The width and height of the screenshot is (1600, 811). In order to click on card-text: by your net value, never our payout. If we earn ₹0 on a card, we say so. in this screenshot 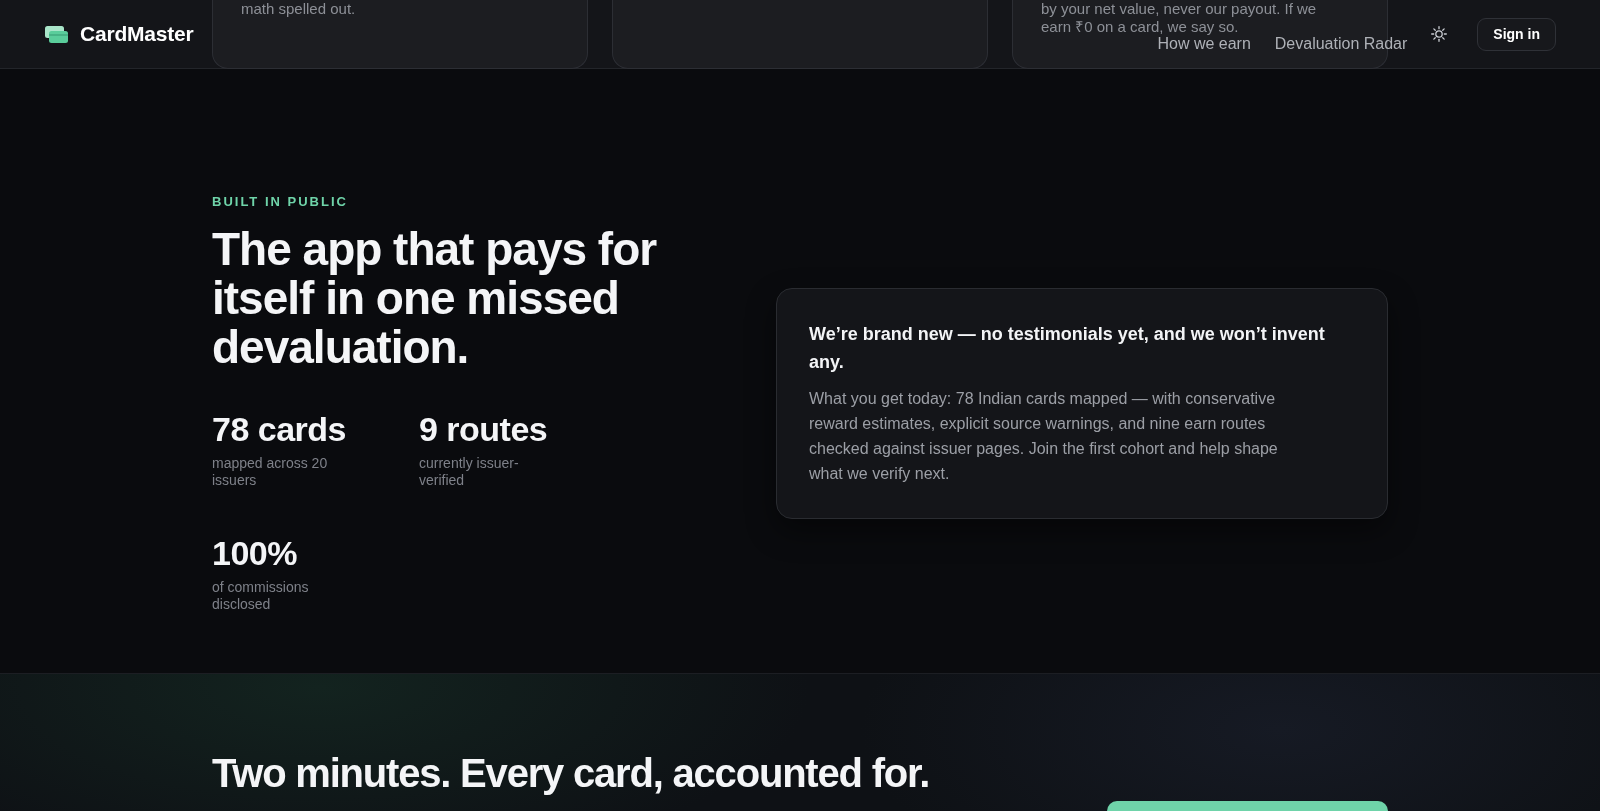, I will do `click(1179, 18)`.